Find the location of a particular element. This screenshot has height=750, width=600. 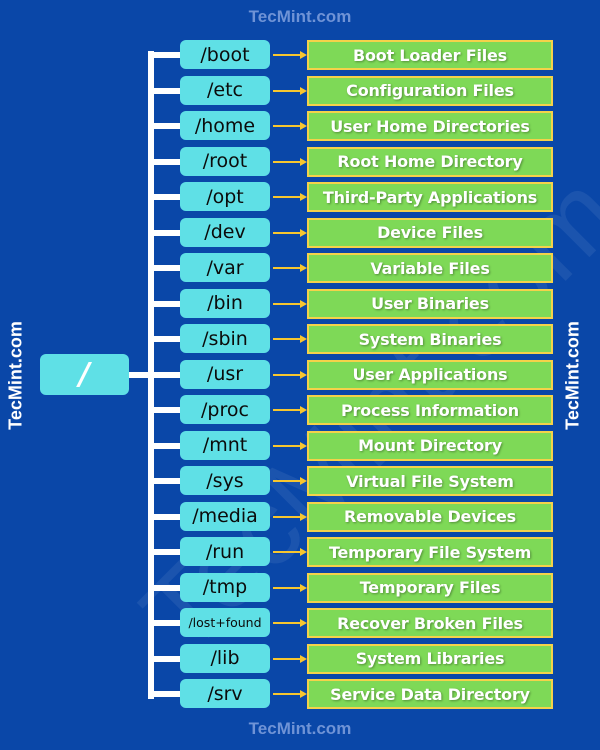

directory-description: Root Home Directory is located at coordinates (430, 161).